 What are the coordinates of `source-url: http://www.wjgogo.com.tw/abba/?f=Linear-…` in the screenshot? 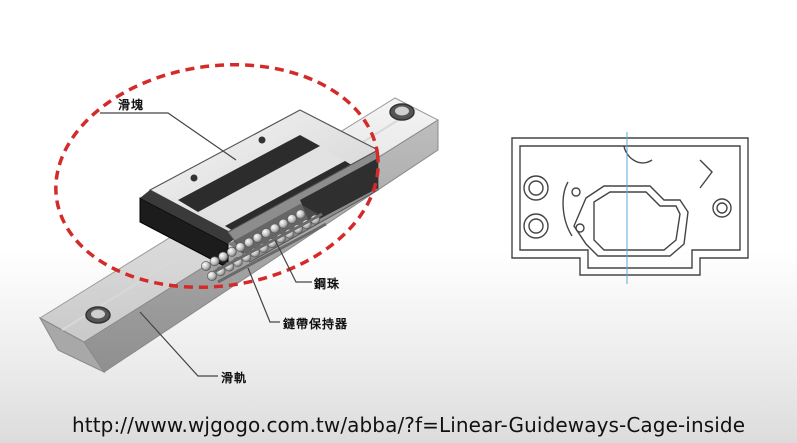 It's located at (409, 425).